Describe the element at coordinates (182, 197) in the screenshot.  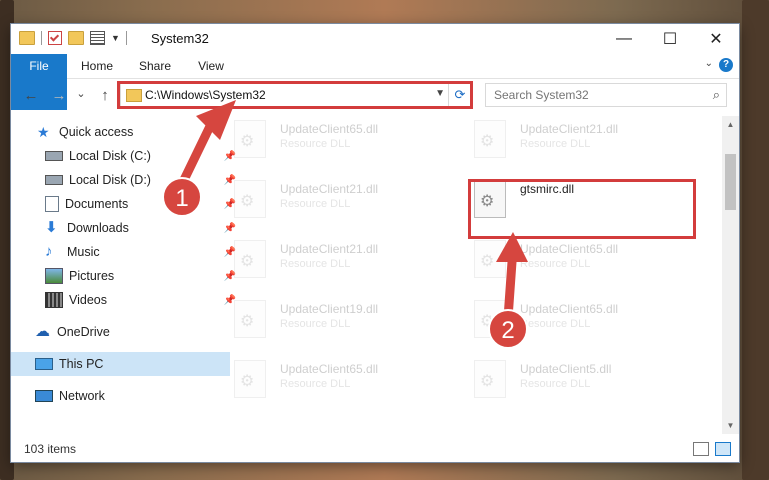
I see `callout-badge-1: 1` at that location.